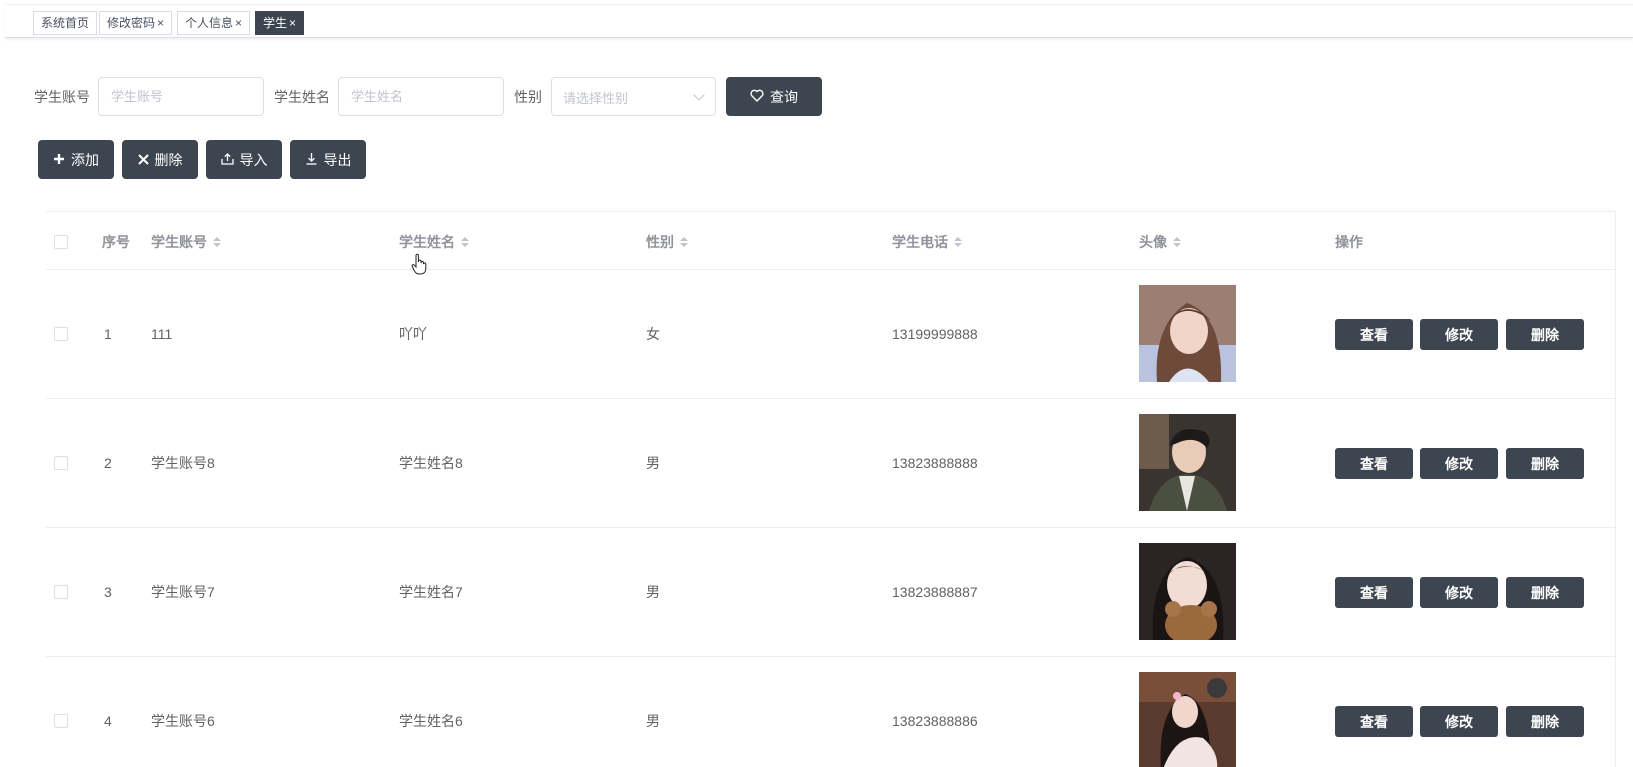 Image resolution: width=1633 pixels, height=767 pixels. I want to click on chevron-down-icon, so click(699, 95).